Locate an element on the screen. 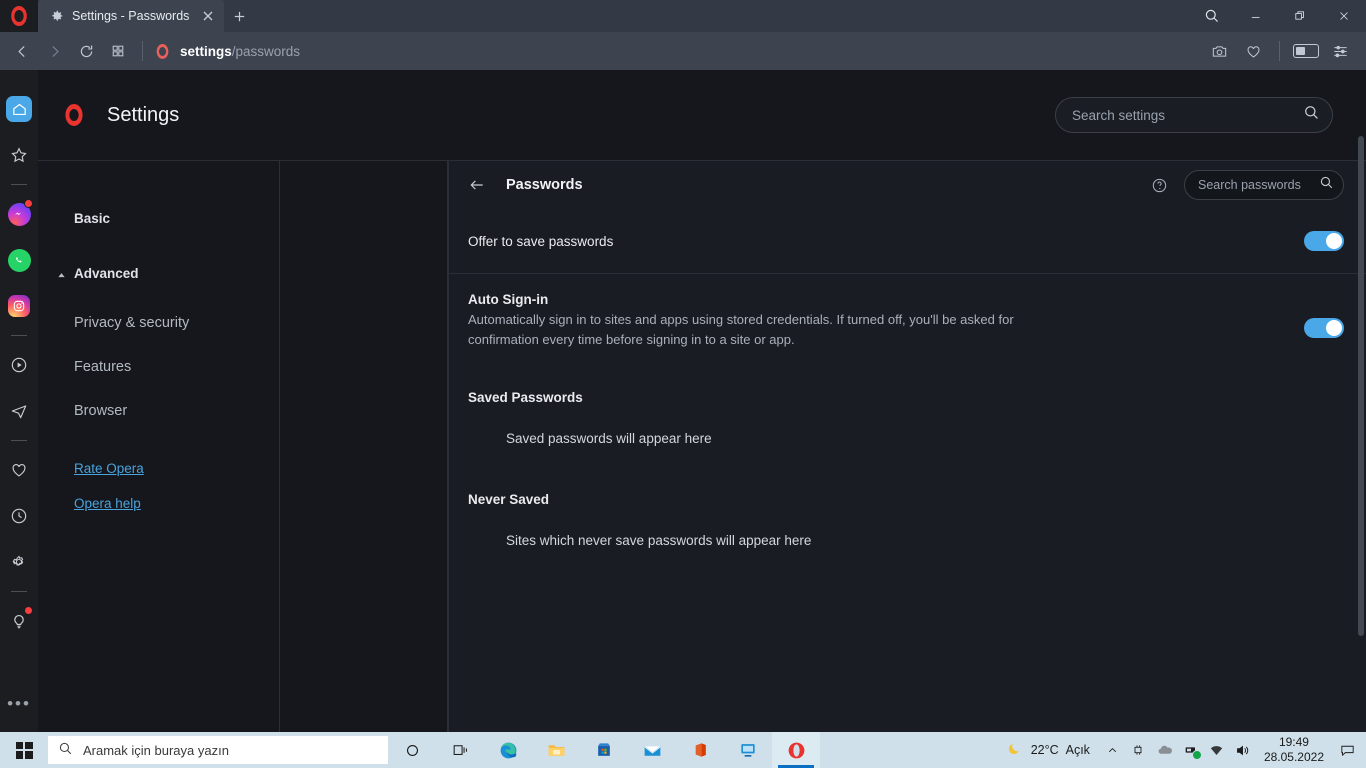 The image size is (1366, 768). sidebar-item-privacy-security: Privacy & security is located at coordinates (158, 323).